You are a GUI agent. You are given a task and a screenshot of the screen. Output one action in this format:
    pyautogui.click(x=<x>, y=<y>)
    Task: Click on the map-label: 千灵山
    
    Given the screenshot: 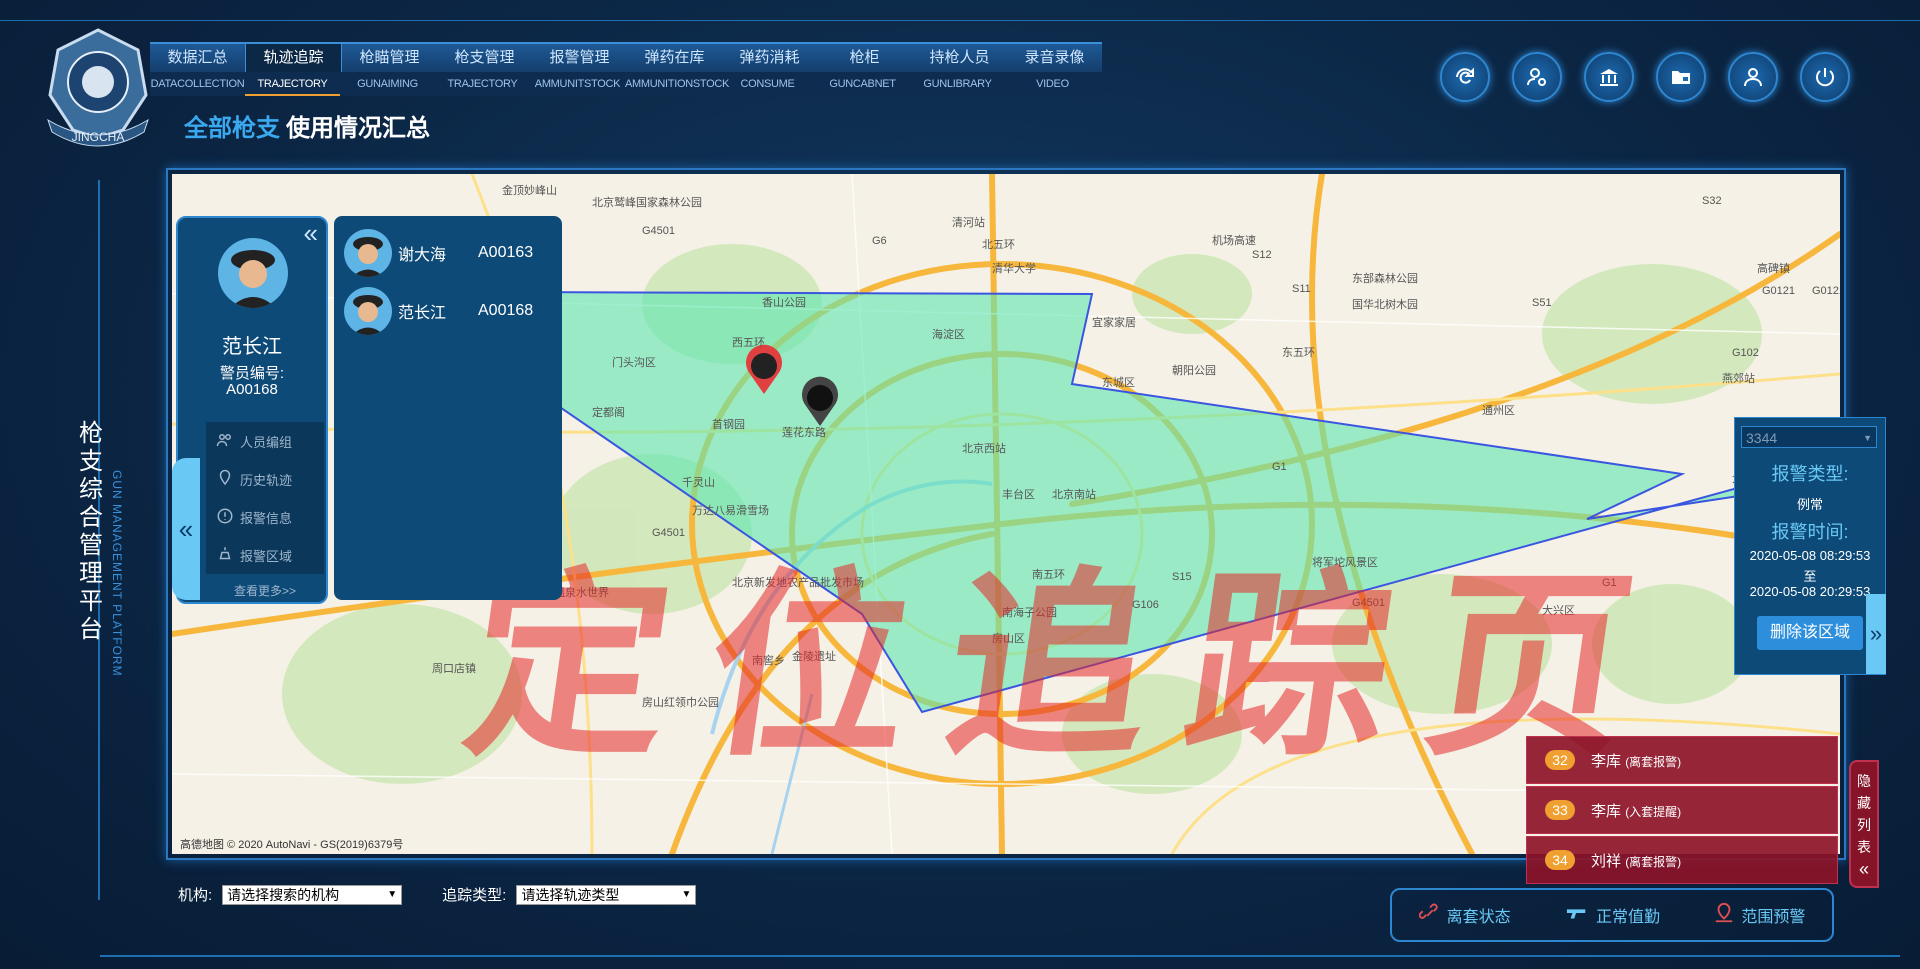 What is the action you would take?
    pyautogui.click(x=698, y=482)
    